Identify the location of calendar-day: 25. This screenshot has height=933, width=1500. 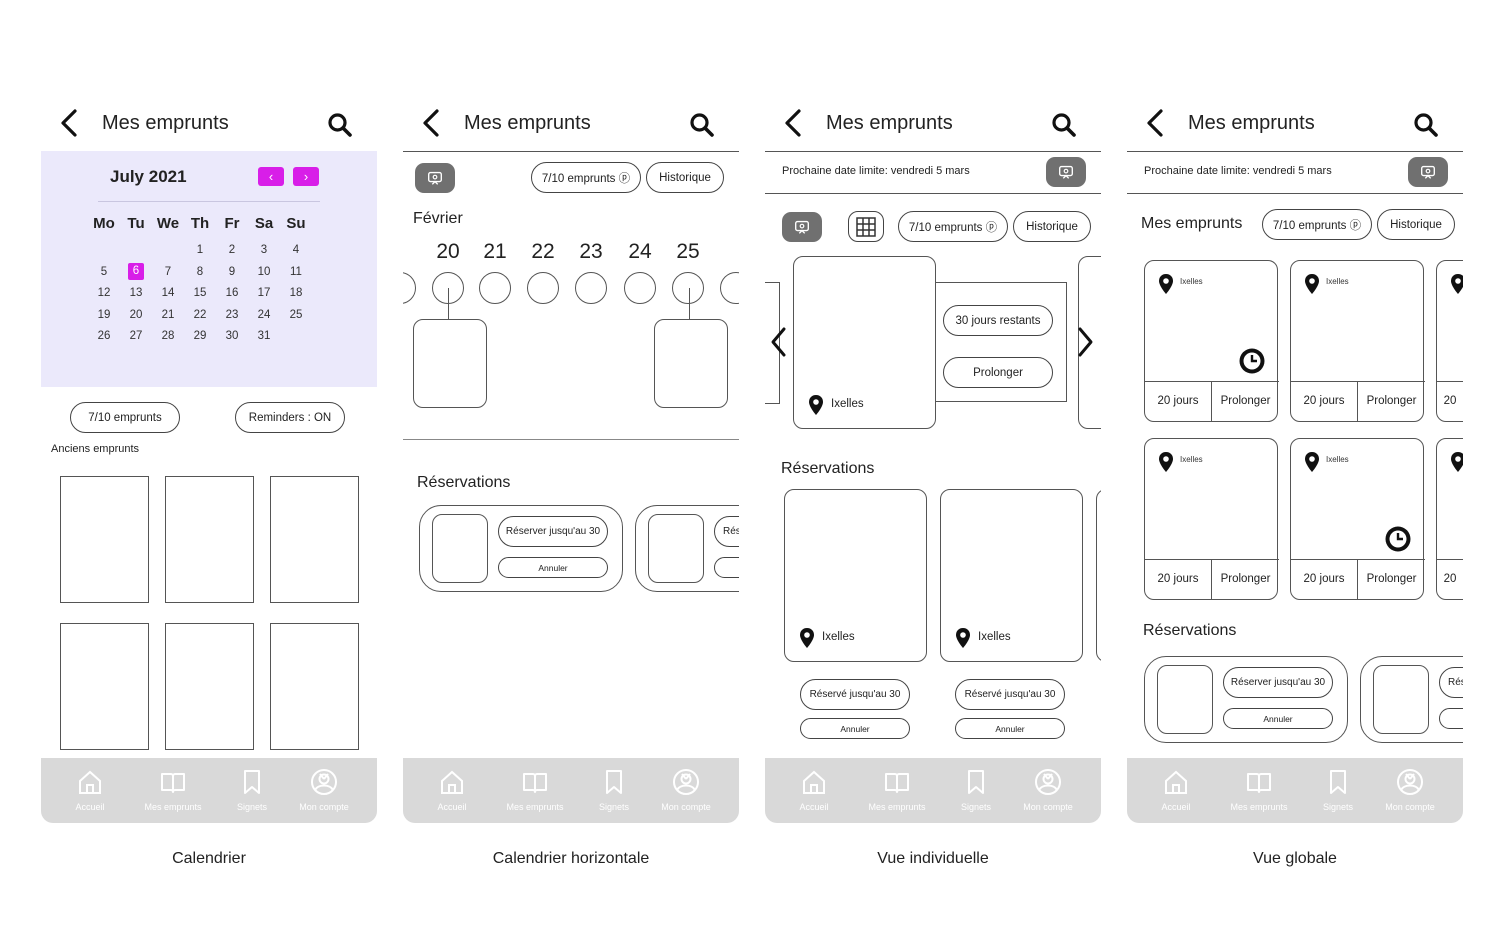
(296, 315).